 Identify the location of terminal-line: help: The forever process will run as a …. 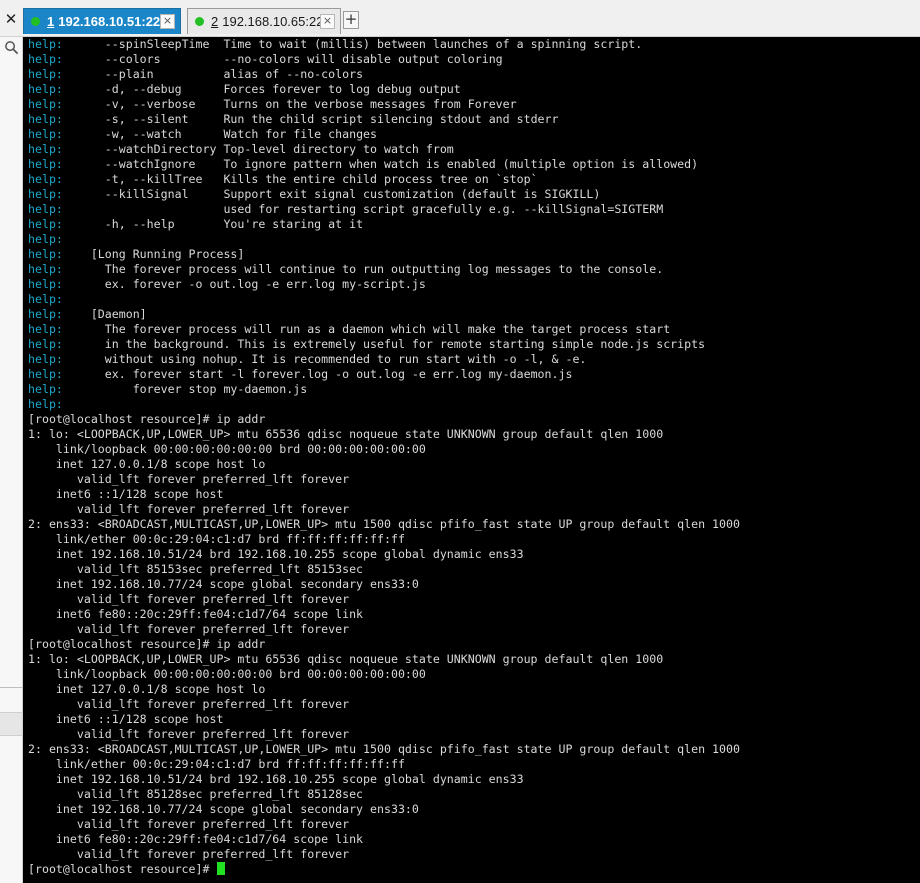
(384, 329).